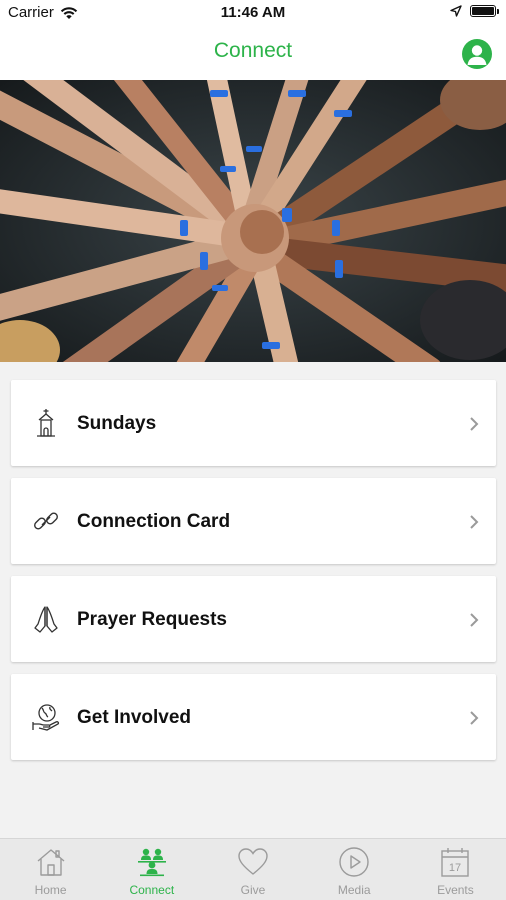 The image size is (506, 900). Describe the element at coordinates (117, 423) in the screenshot. I see `menu-item-label: Sundays` at that location.